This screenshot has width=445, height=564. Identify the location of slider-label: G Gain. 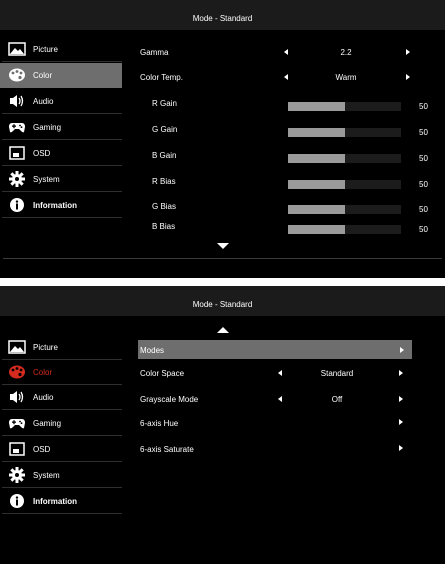
(165, 129).